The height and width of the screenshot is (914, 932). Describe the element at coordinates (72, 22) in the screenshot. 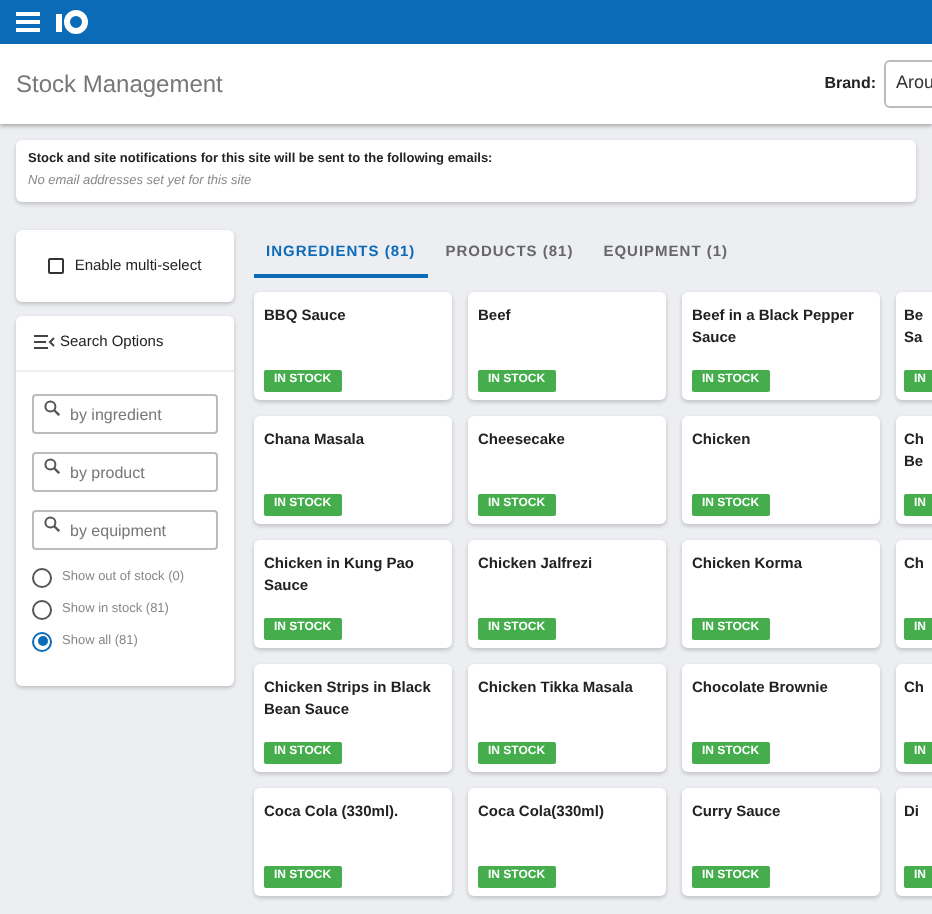

I see `logo-icon` at that location.